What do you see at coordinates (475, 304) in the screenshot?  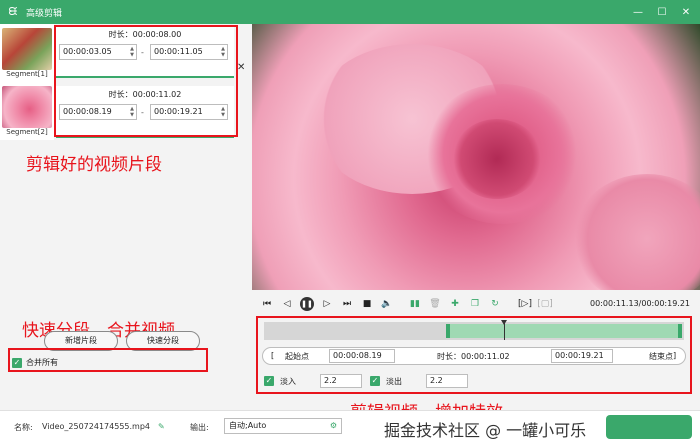 I see `copy-icon: ❐` at bounding box center [475, 304].